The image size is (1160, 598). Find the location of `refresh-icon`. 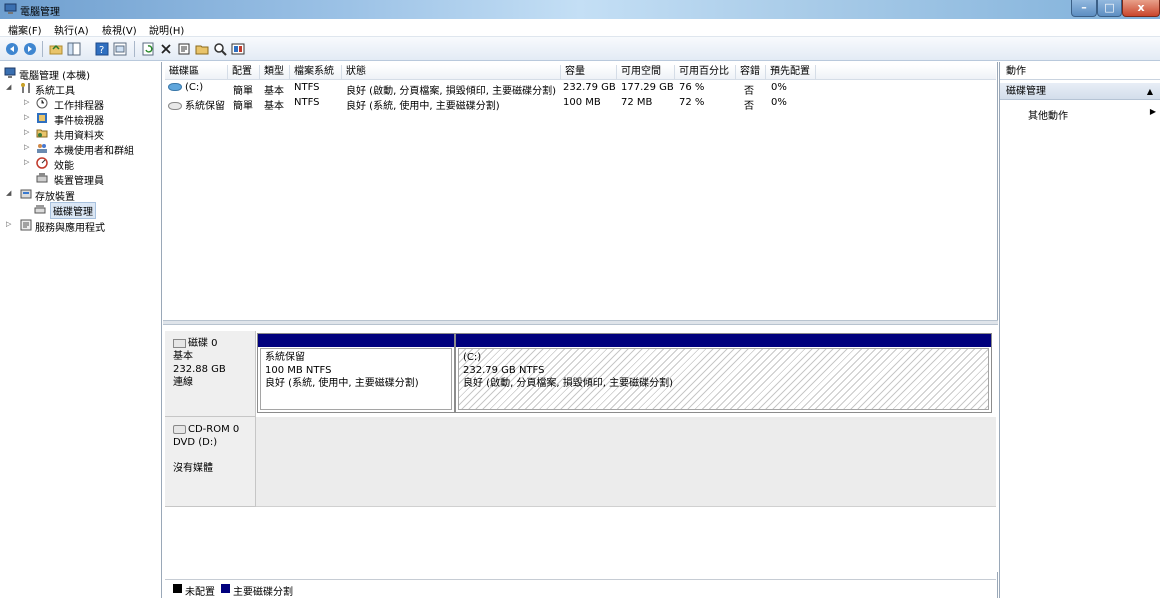

refresh-icon is located at coordinates (148, 49).